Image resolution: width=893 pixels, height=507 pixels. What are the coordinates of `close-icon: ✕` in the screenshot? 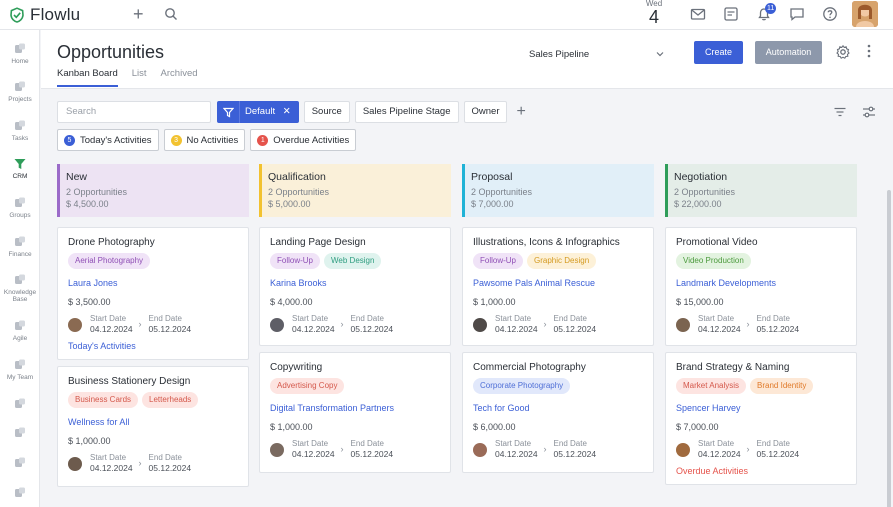 It's located at (287, 111).